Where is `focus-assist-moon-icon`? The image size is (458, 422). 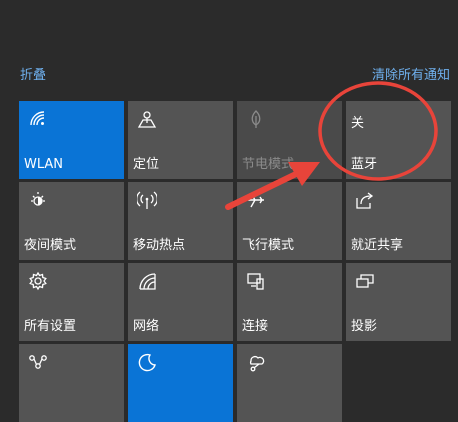
focus-assist-moon-icon is located at coordinates (147, 362).